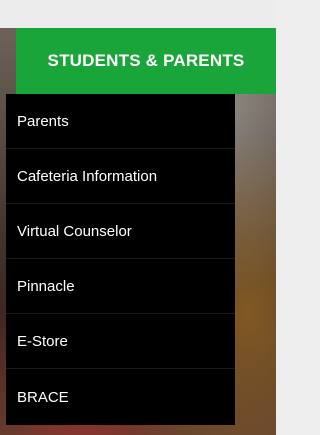 The image size is (320, 435). I want to click on top-bar, so click(138, 14).